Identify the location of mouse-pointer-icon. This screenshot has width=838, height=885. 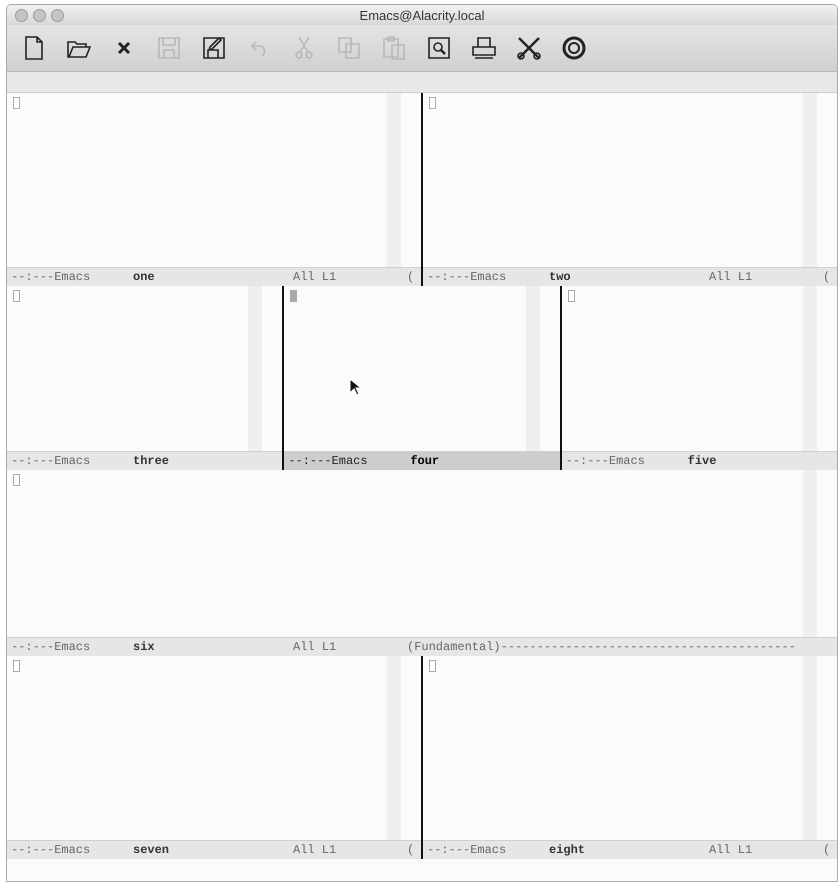
(355, 387).